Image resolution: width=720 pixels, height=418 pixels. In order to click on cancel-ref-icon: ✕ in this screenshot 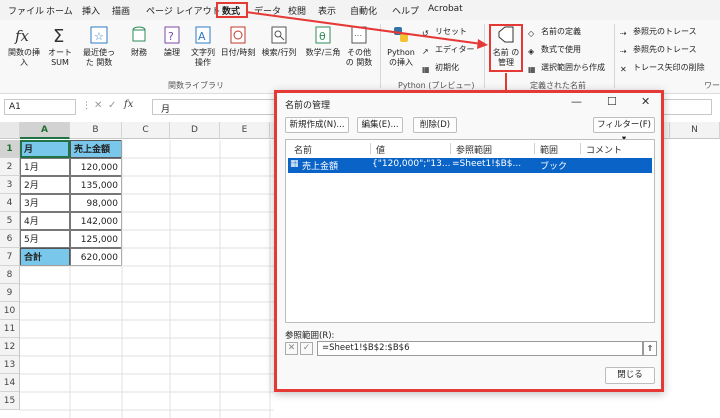, I will do `click(291, 348)`.